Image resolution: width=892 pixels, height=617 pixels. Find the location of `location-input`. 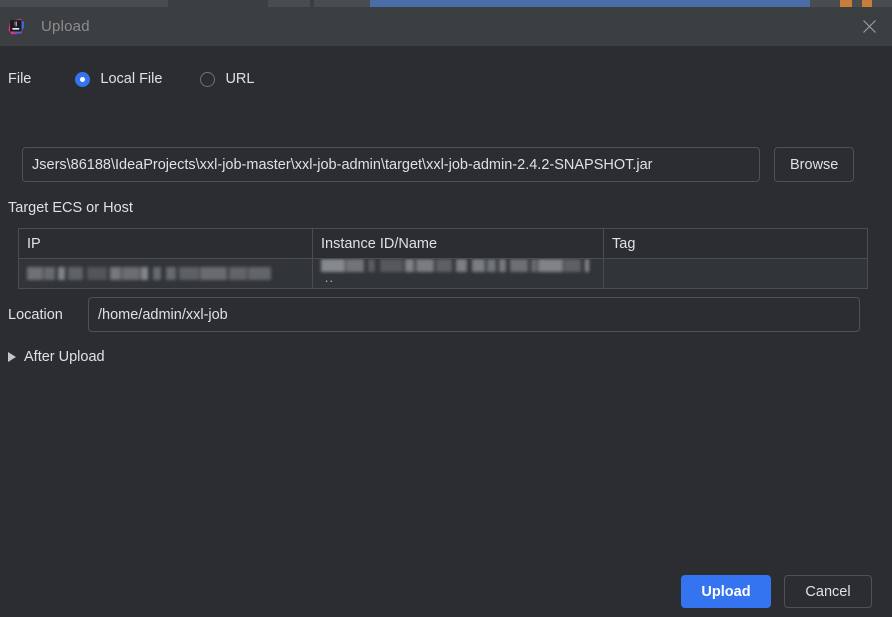

location-input is located at coordinates (474, 314).